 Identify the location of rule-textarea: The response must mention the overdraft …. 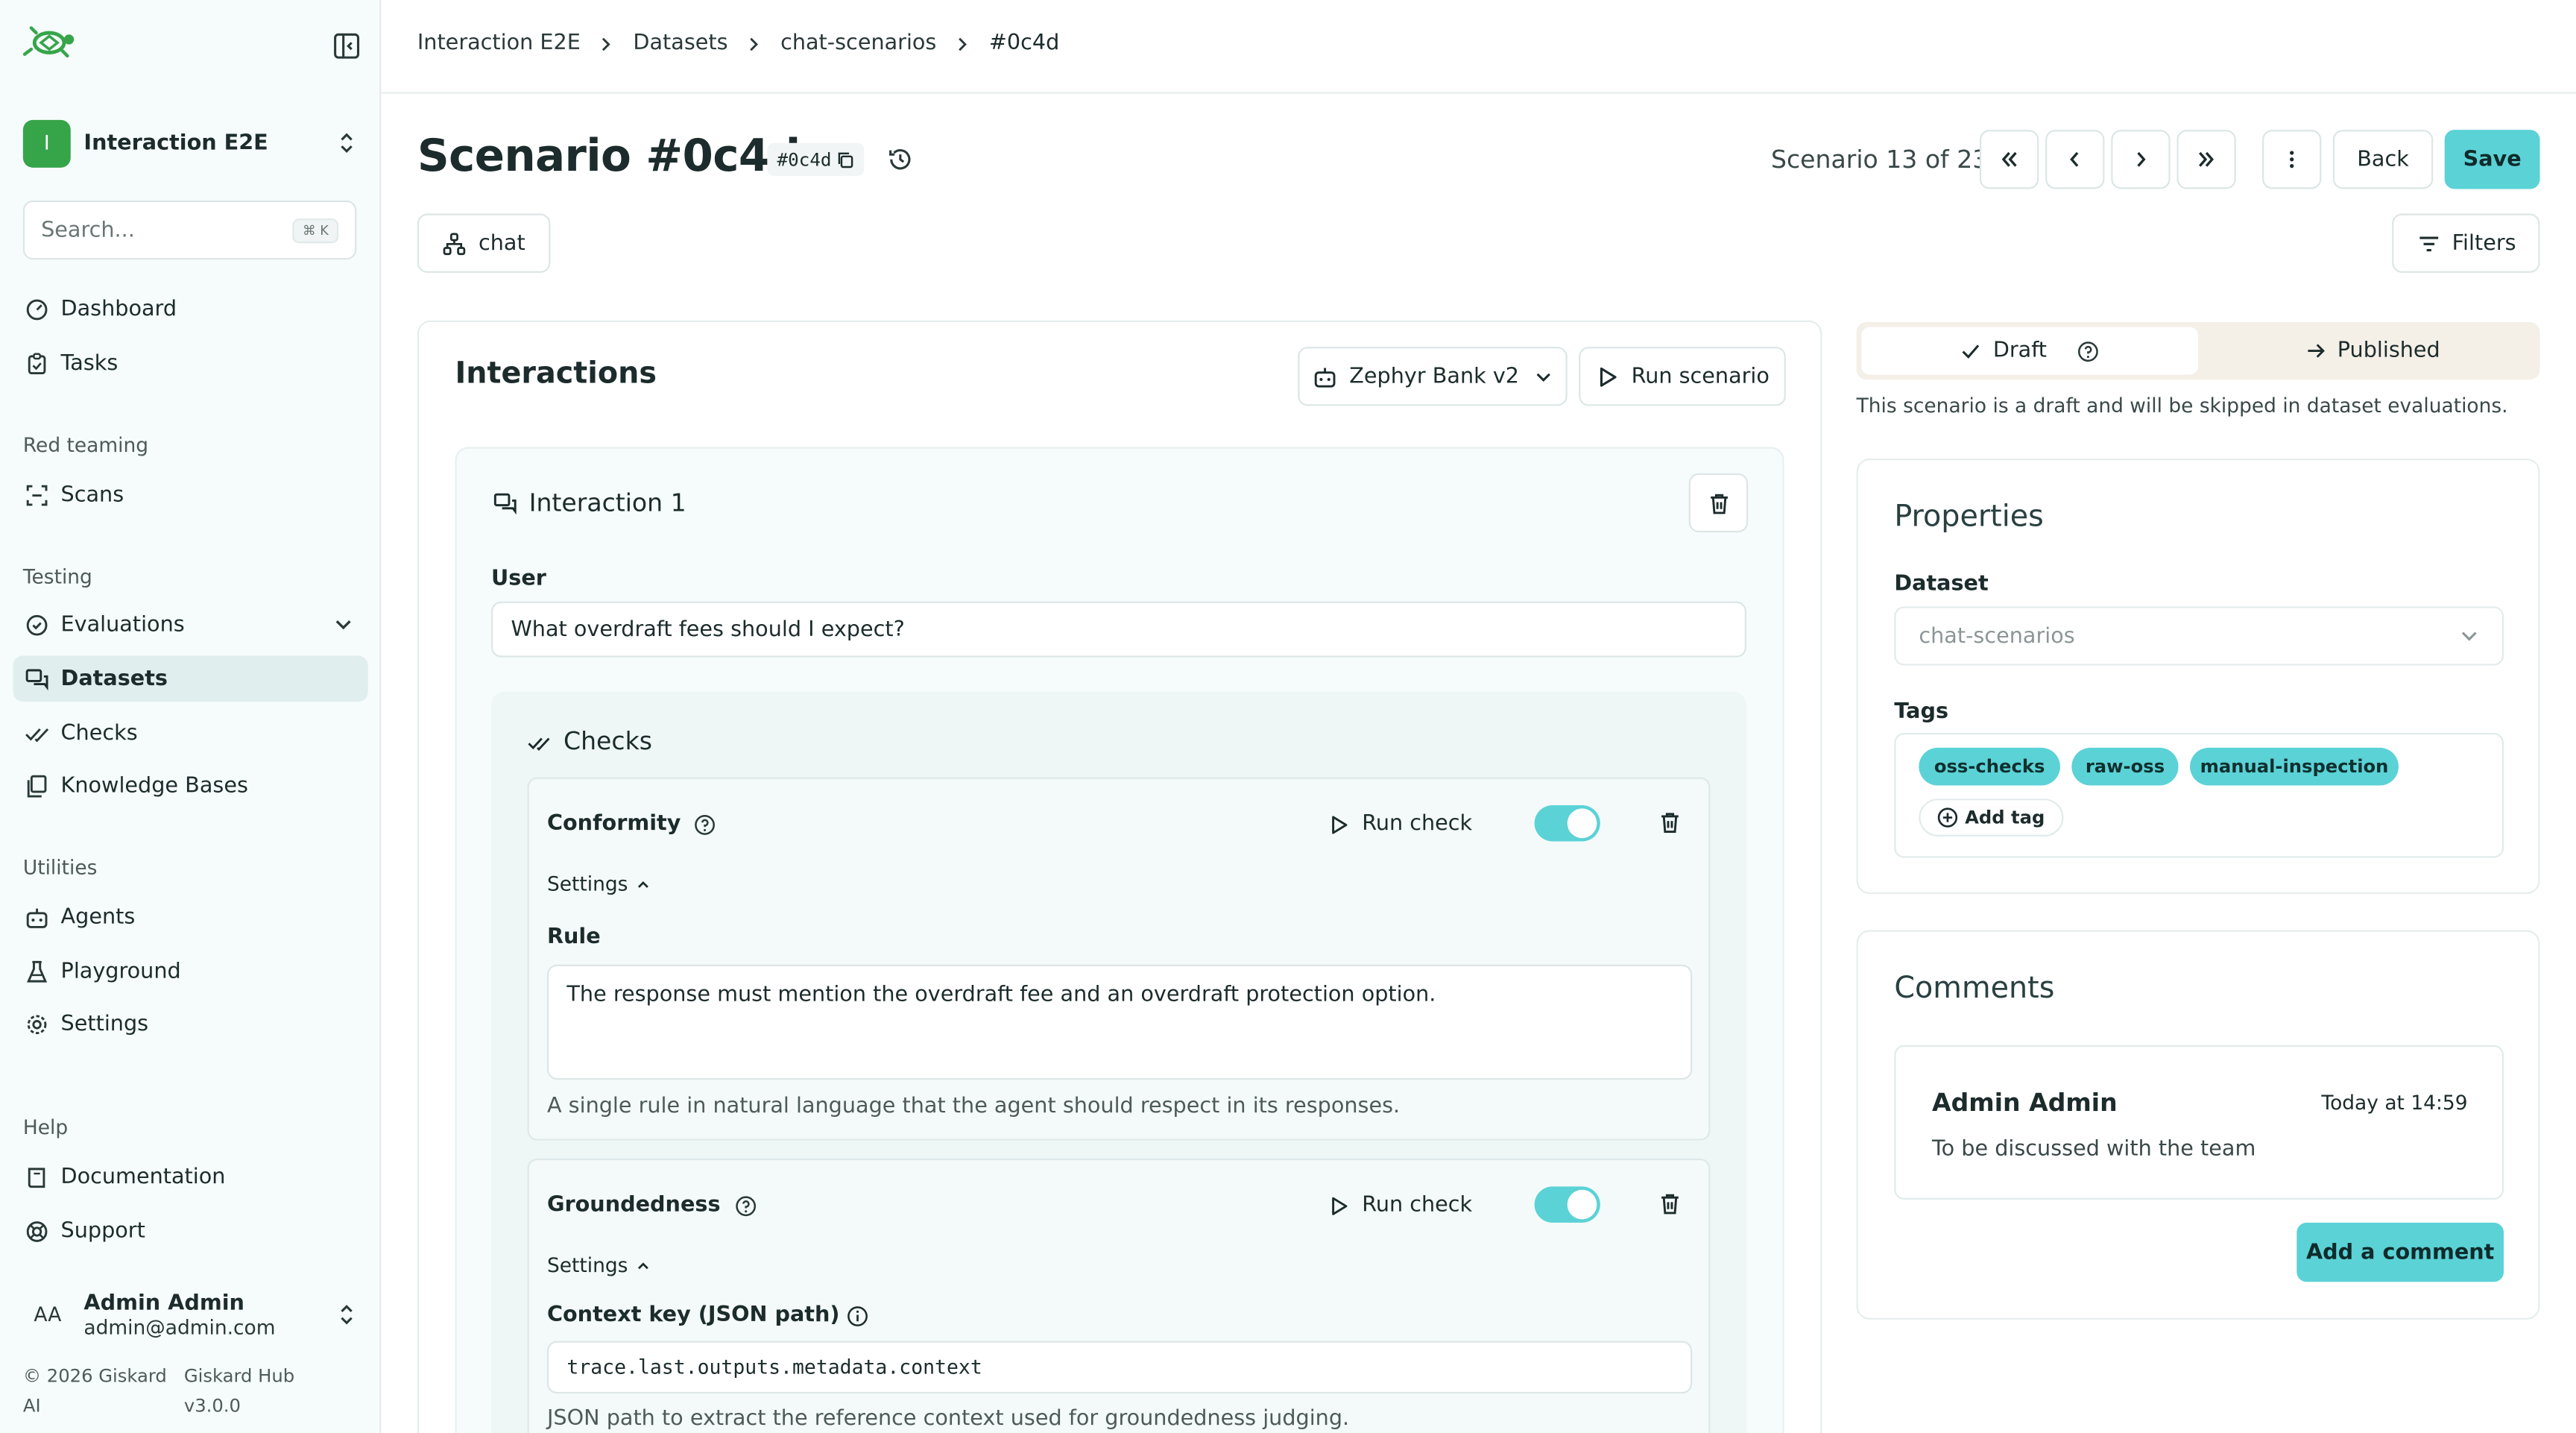
(1119, 1022).